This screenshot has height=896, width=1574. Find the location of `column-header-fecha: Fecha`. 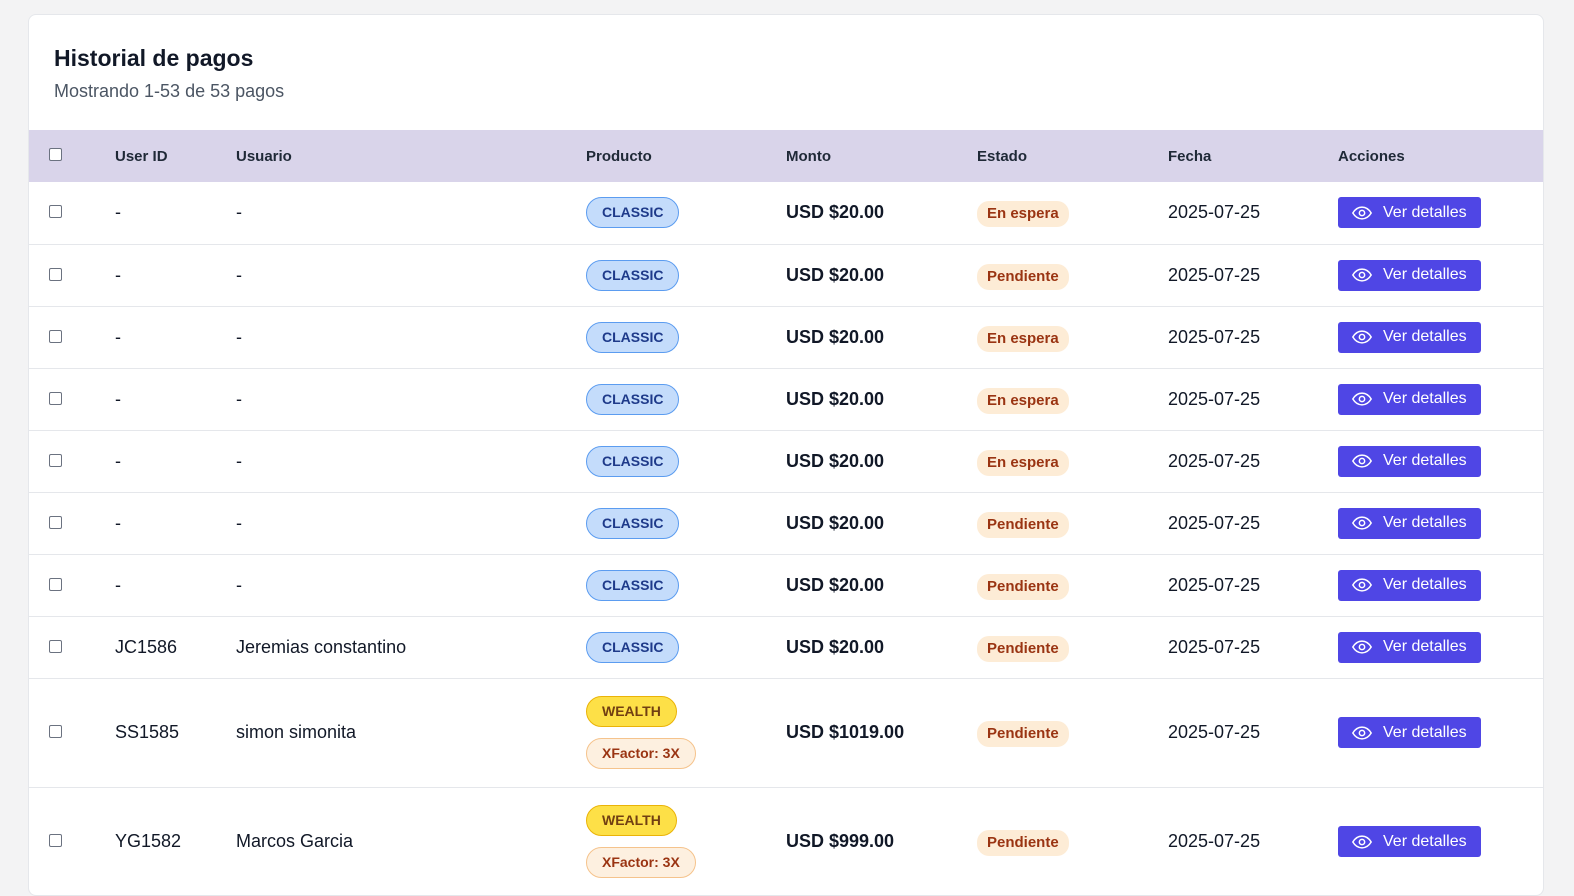

column-header-fecha: Fecha is located at coordinates (1253, 156).